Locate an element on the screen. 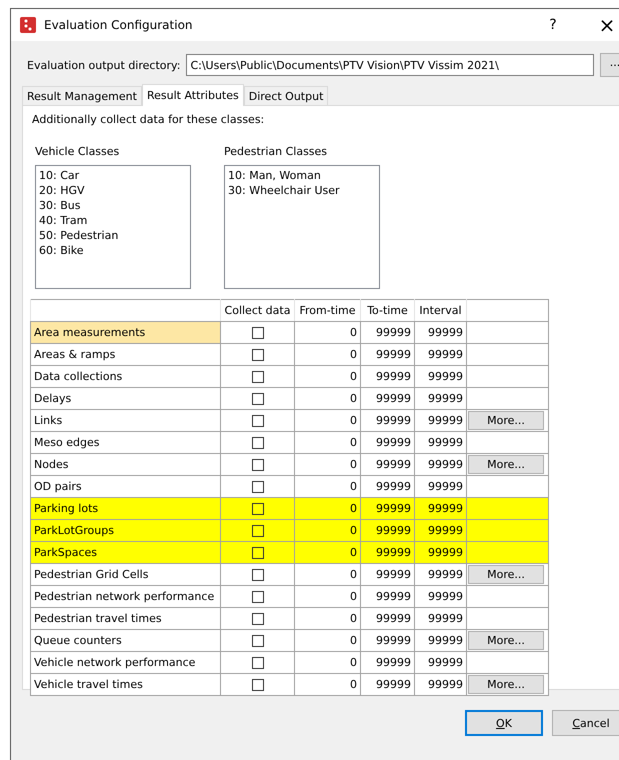 Image resolution: width=619 pixels, height=760 pixels. list-label: Pedestrian Classes is located at coordinates (276, 151).